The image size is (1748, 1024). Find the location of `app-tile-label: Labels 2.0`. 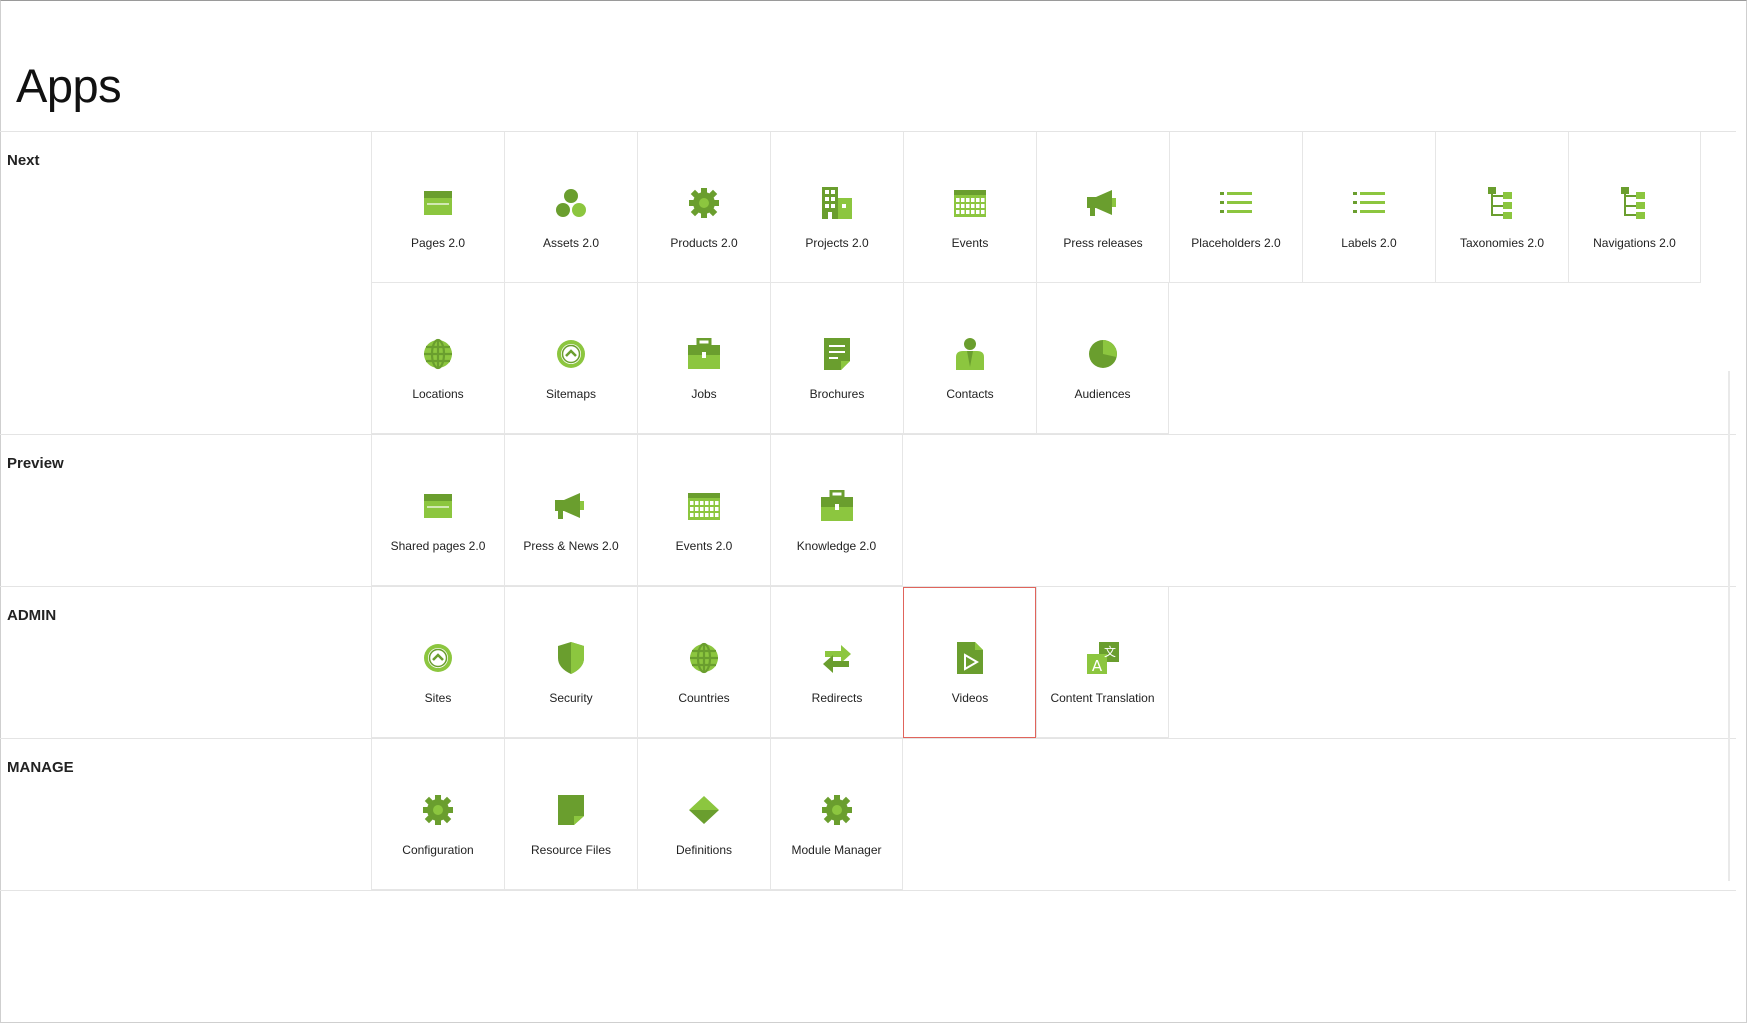

app-tile-label: Labels 2.0 is located at coordinates (1369, 243).